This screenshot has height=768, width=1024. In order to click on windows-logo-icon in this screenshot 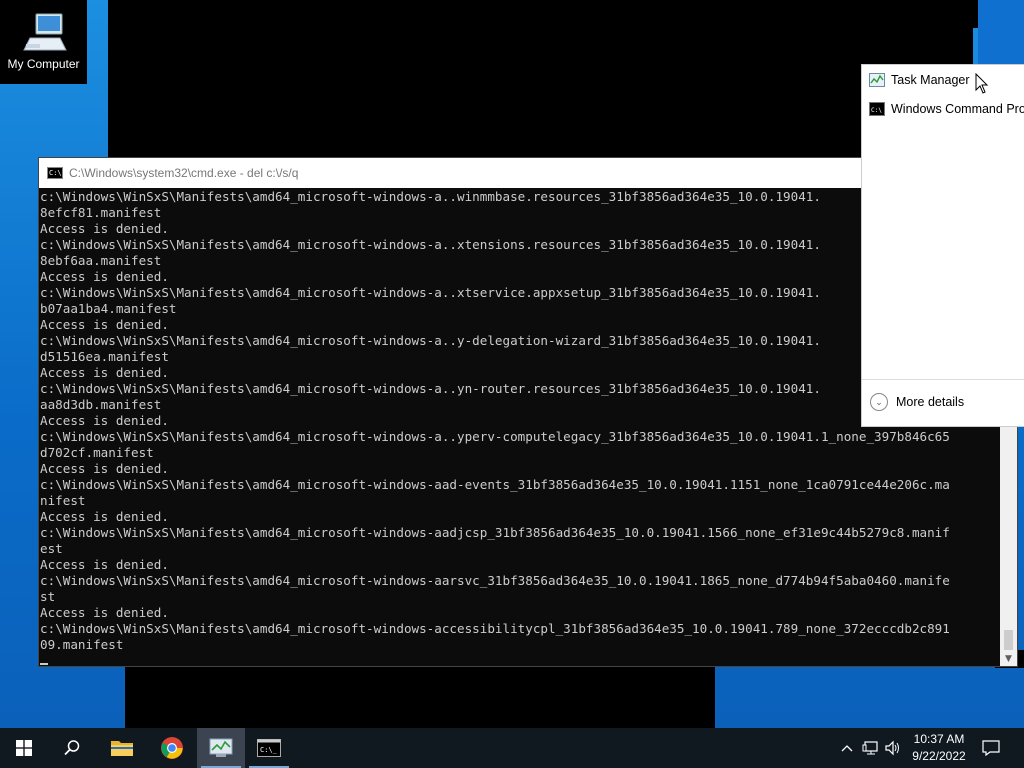, I will do `click(24, 748)`.